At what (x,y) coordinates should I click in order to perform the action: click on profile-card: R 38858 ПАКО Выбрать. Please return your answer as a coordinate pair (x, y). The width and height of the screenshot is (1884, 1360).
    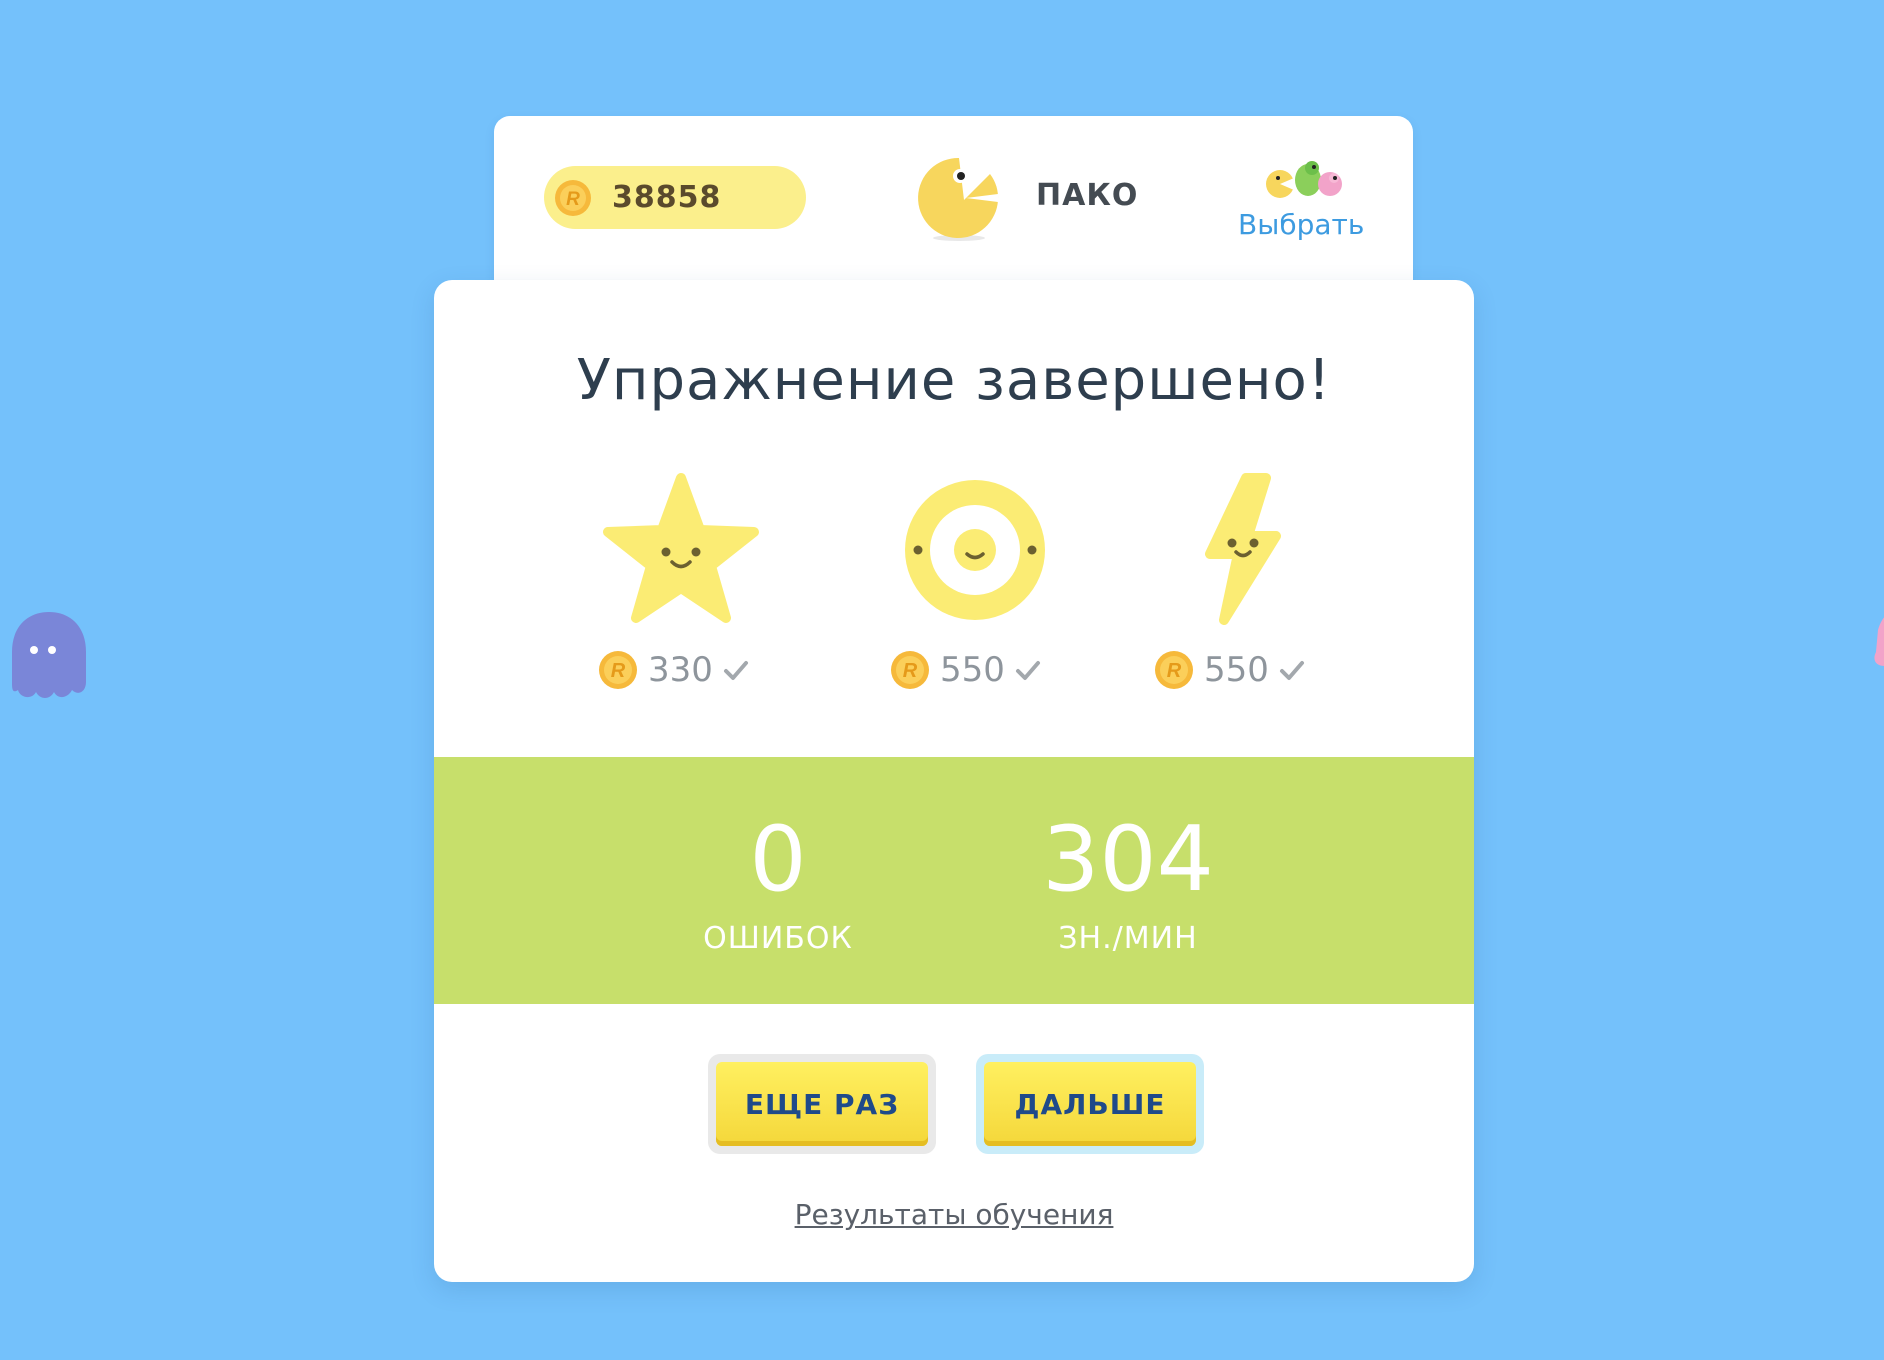
    Looking at the image, I should click on (953, 211).